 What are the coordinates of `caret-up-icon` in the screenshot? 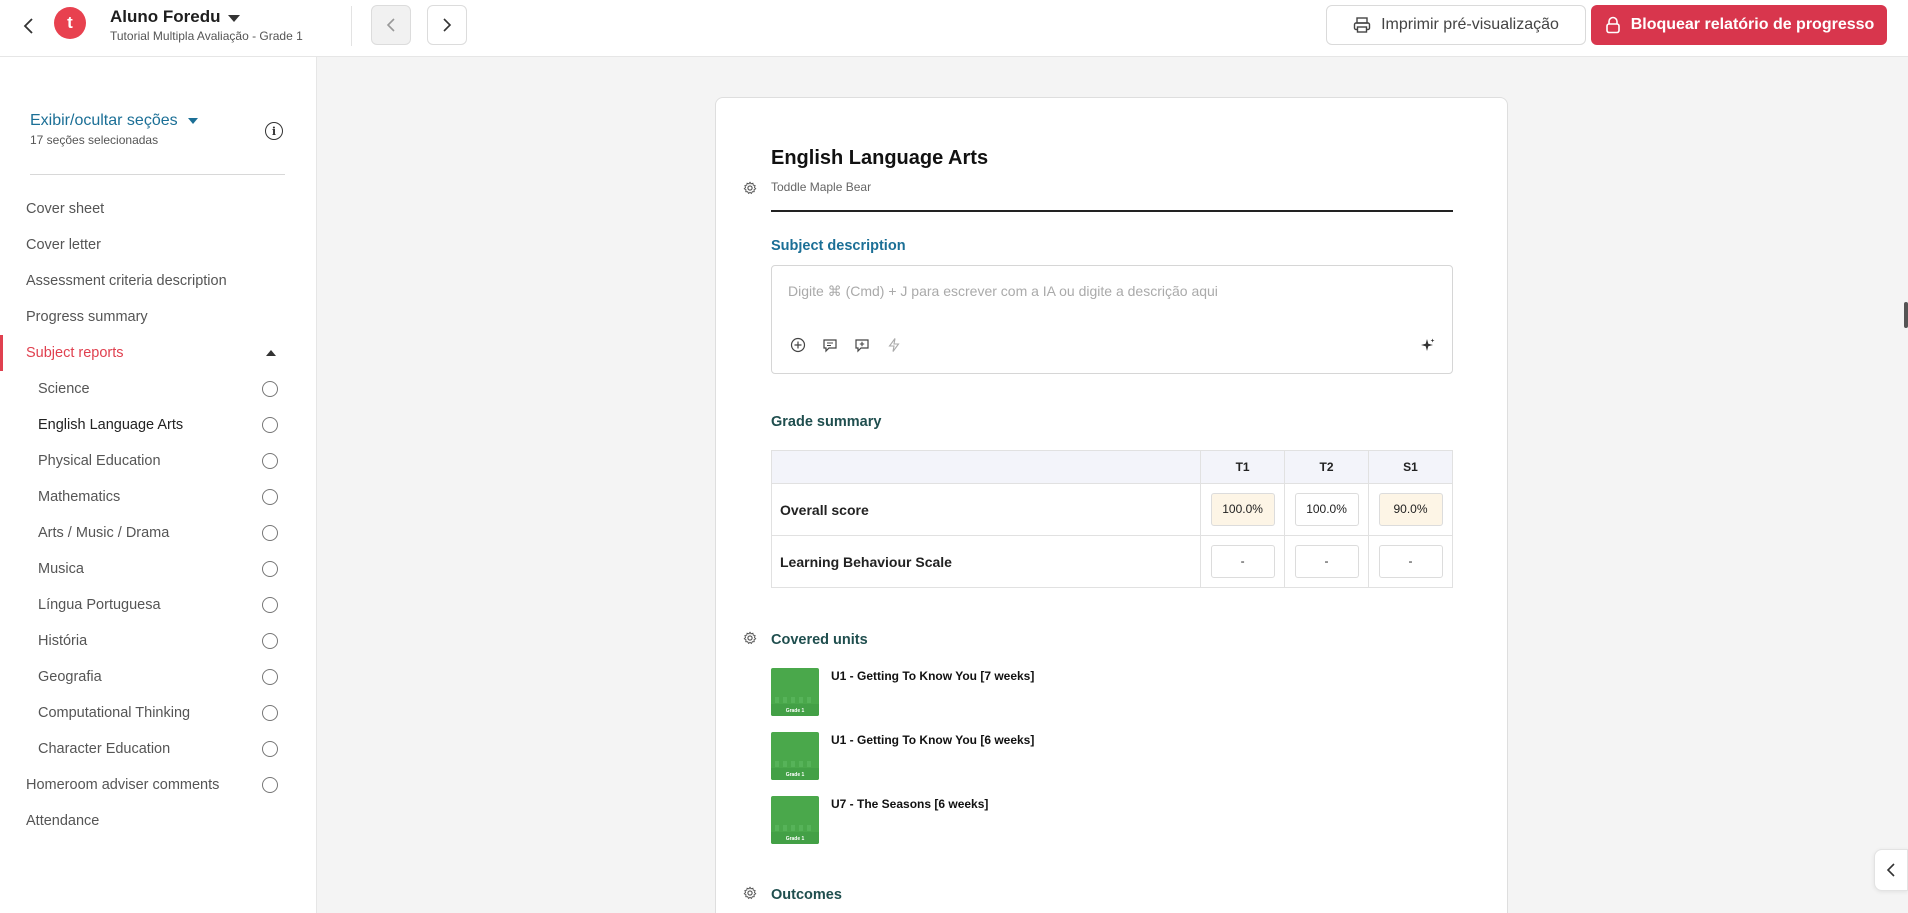 It's located at (271, 353).